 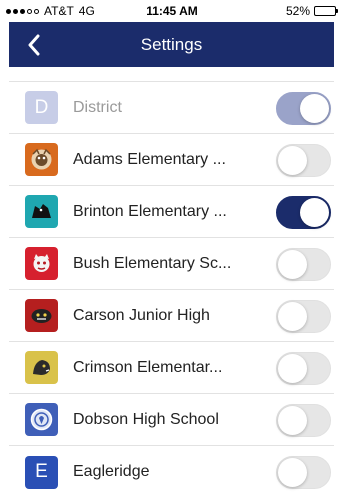 I want to click on school-name: Carson Junior High, so click(x=141, y=315).